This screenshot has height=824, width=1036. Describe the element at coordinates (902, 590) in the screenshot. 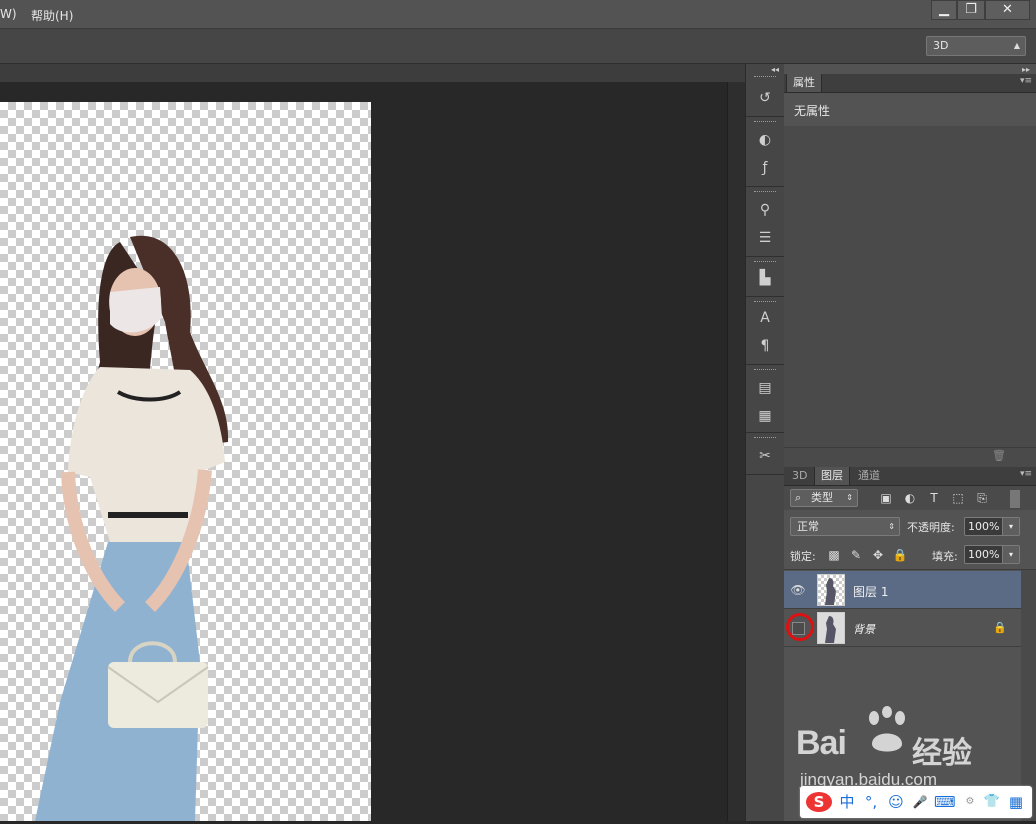

I see `layer-row-1: 👁 图层 1` at that location.